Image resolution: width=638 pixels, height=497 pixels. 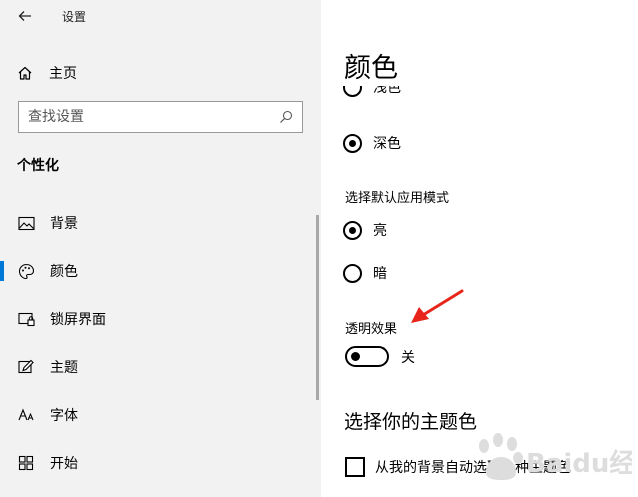 What do you see at coordinates (365, 230) in the screenshot?
I see `radio-option-light-app: 亮` at bounding box center [365, 230].